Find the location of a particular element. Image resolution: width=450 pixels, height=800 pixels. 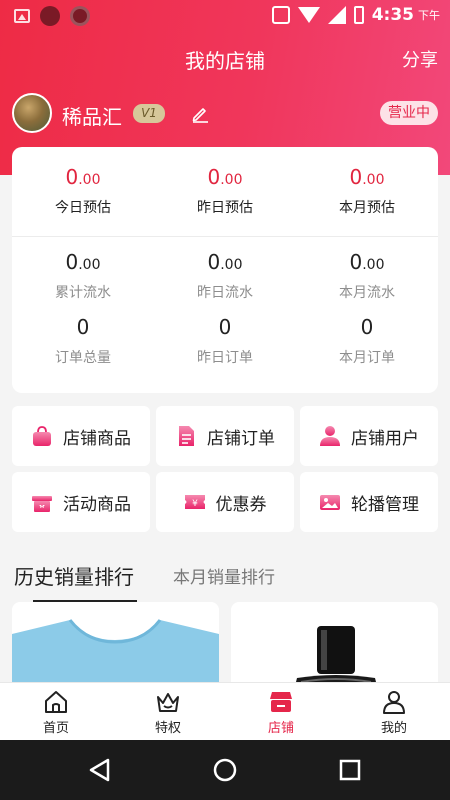

stat-month-orders: 0 本月订单 is located at coordinates (367, 341).